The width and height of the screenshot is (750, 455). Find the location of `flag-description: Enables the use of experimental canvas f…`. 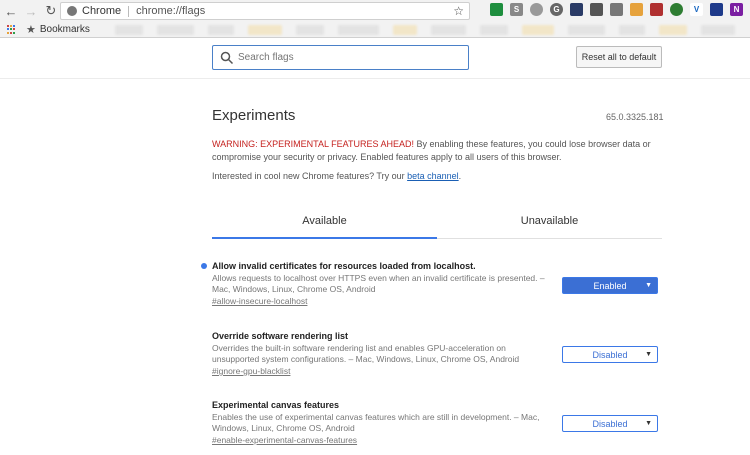

flag-description: Enables the use of experimental canvas f… is located at coordinates (376, 422).